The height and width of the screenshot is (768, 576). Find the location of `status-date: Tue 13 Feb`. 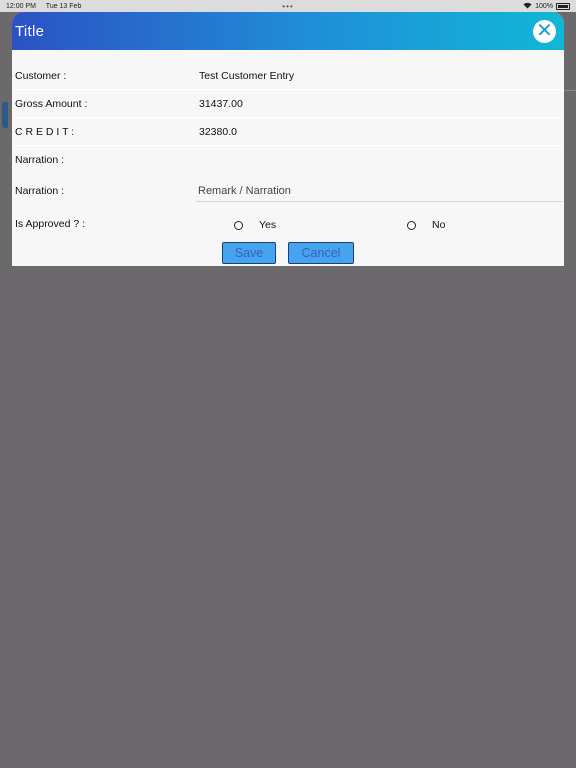

status-date: Tue 13 Feb is located at coordinates (63, 6).